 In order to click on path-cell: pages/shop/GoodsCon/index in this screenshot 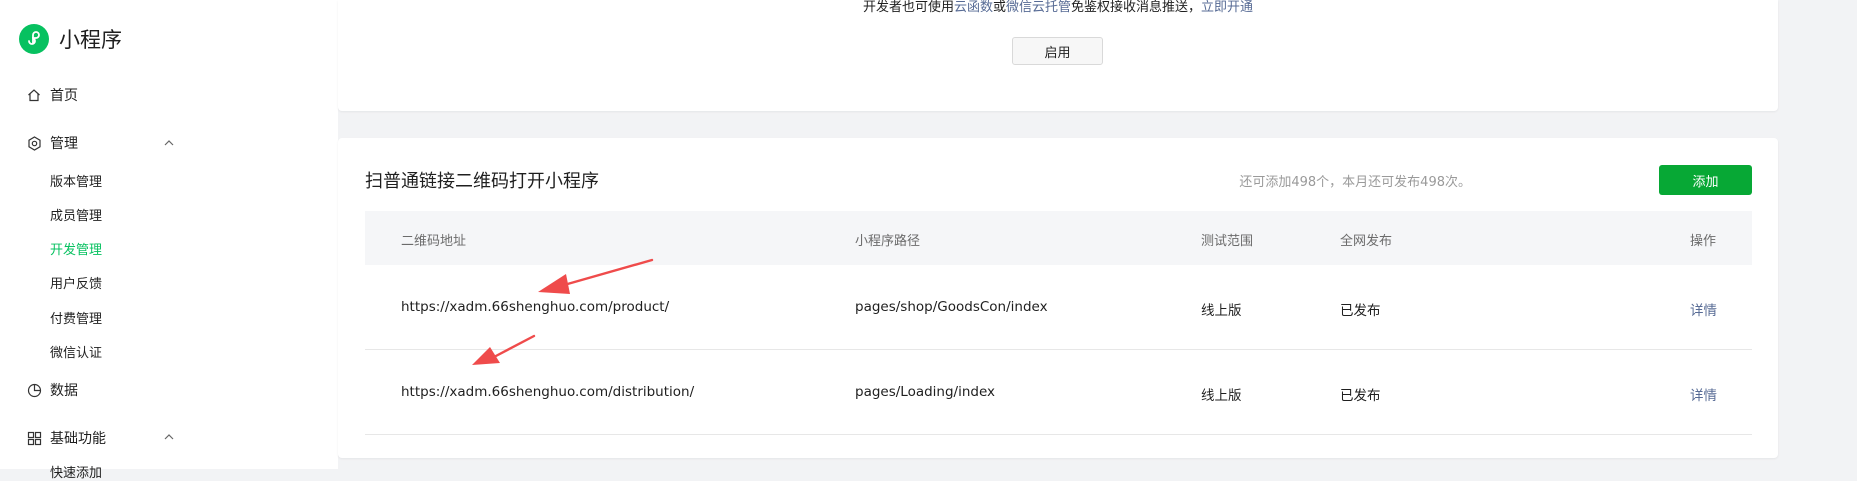, I will do `click(951, 307)`.